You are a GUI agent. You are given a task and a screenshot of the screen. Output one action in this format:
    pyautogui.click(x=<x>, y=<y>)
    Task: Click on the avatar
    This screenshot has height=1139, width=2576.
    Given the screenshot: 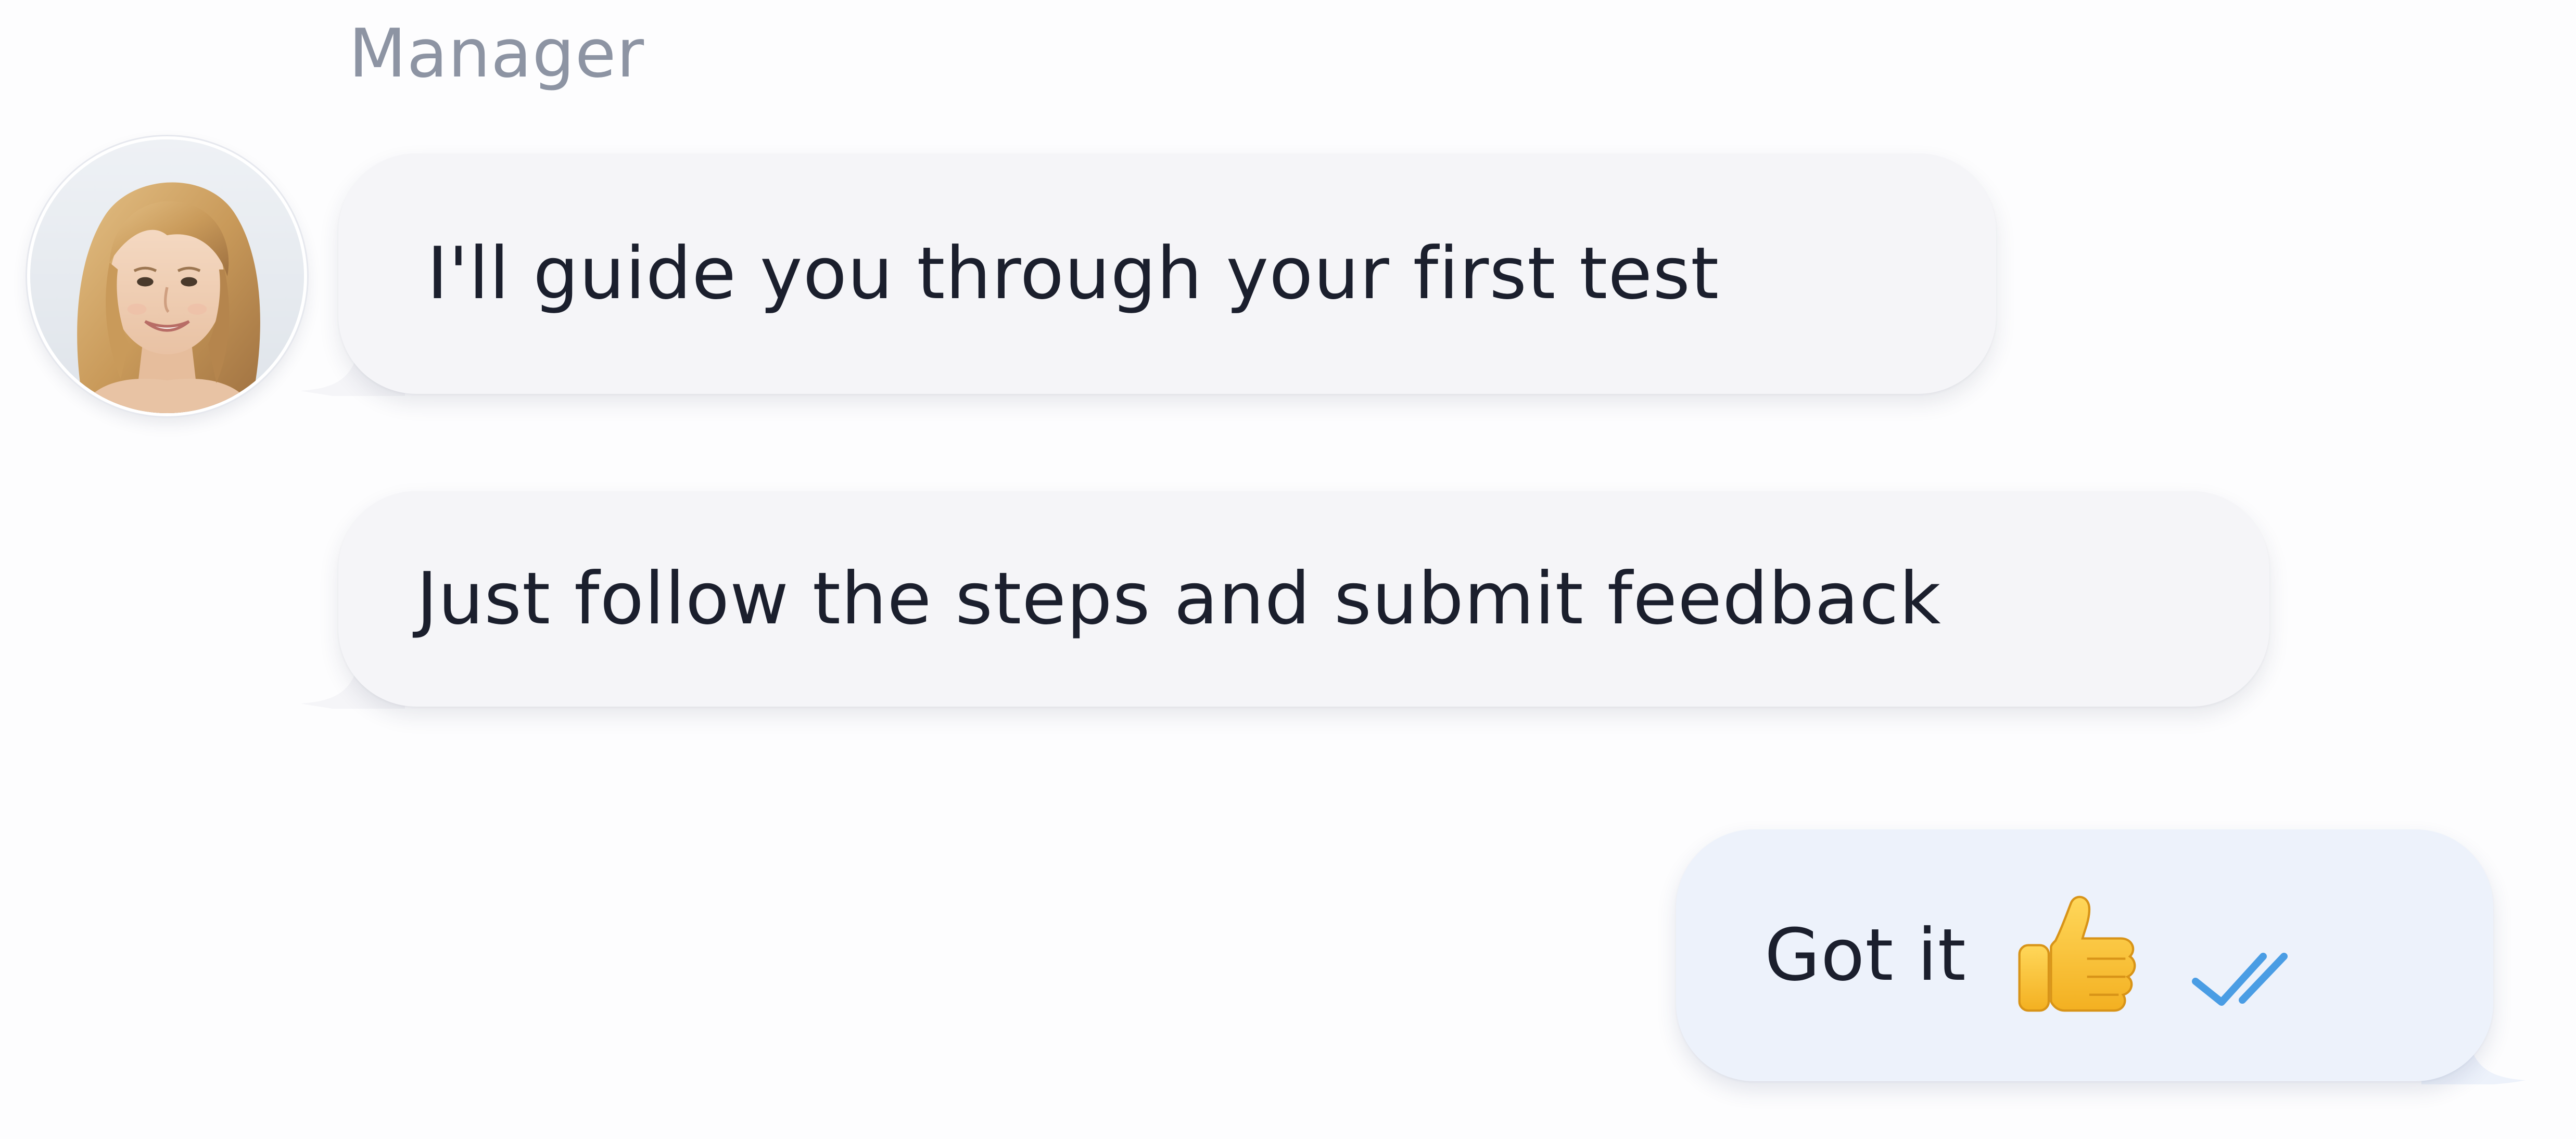 What is the action you would take?
    pyautogui.click(x=167, y=276)
    